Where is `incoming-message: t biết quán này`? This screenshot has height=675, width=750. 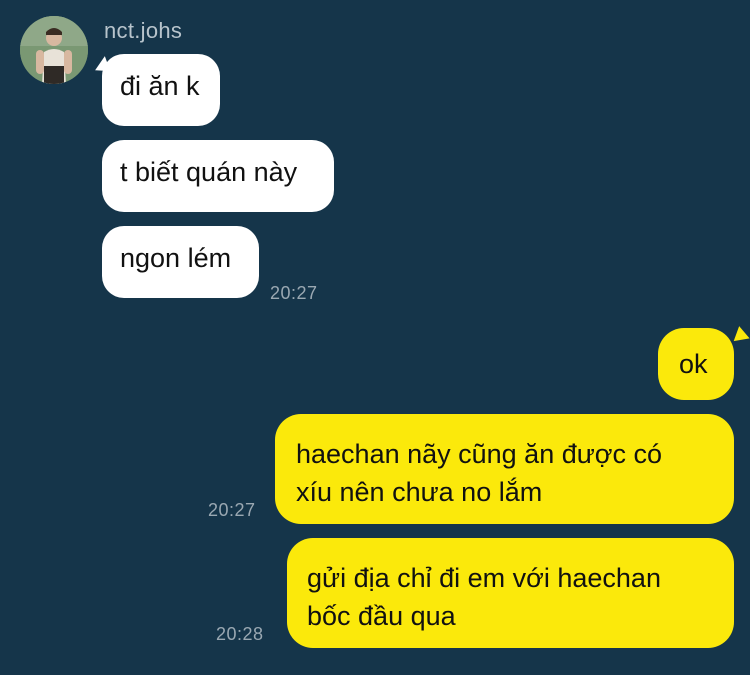
incoming-message: t biết quán này is located at coordinates (218, 176).